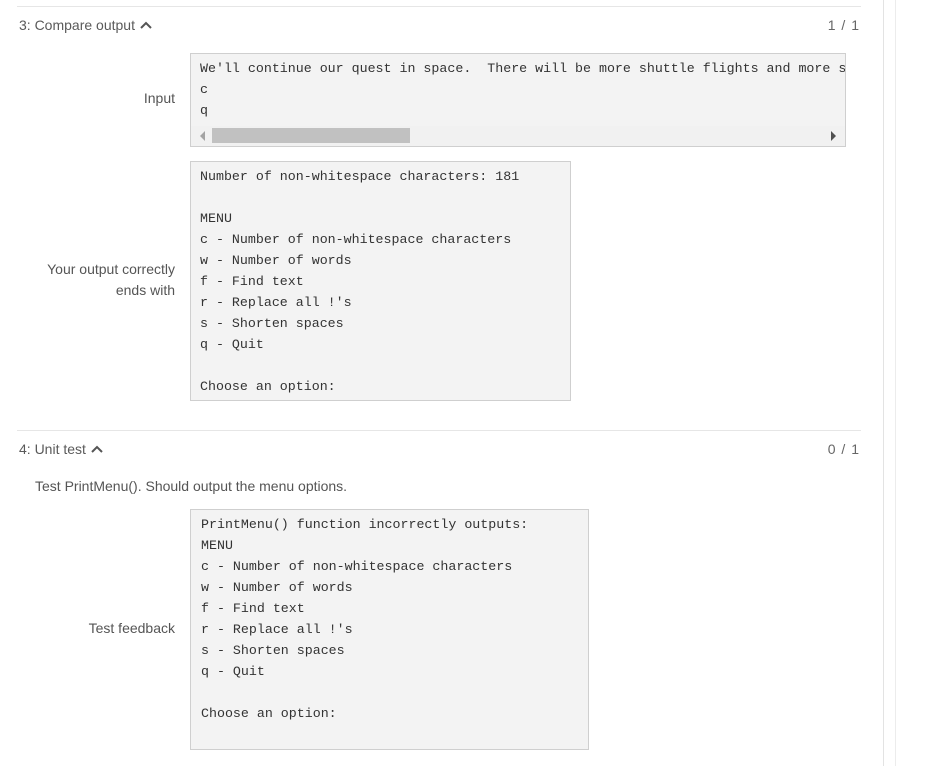 Image resolution: width=927 pixels, height=766 pixels. I want to click on feedback-line: q - Quit, so click(233, 671).